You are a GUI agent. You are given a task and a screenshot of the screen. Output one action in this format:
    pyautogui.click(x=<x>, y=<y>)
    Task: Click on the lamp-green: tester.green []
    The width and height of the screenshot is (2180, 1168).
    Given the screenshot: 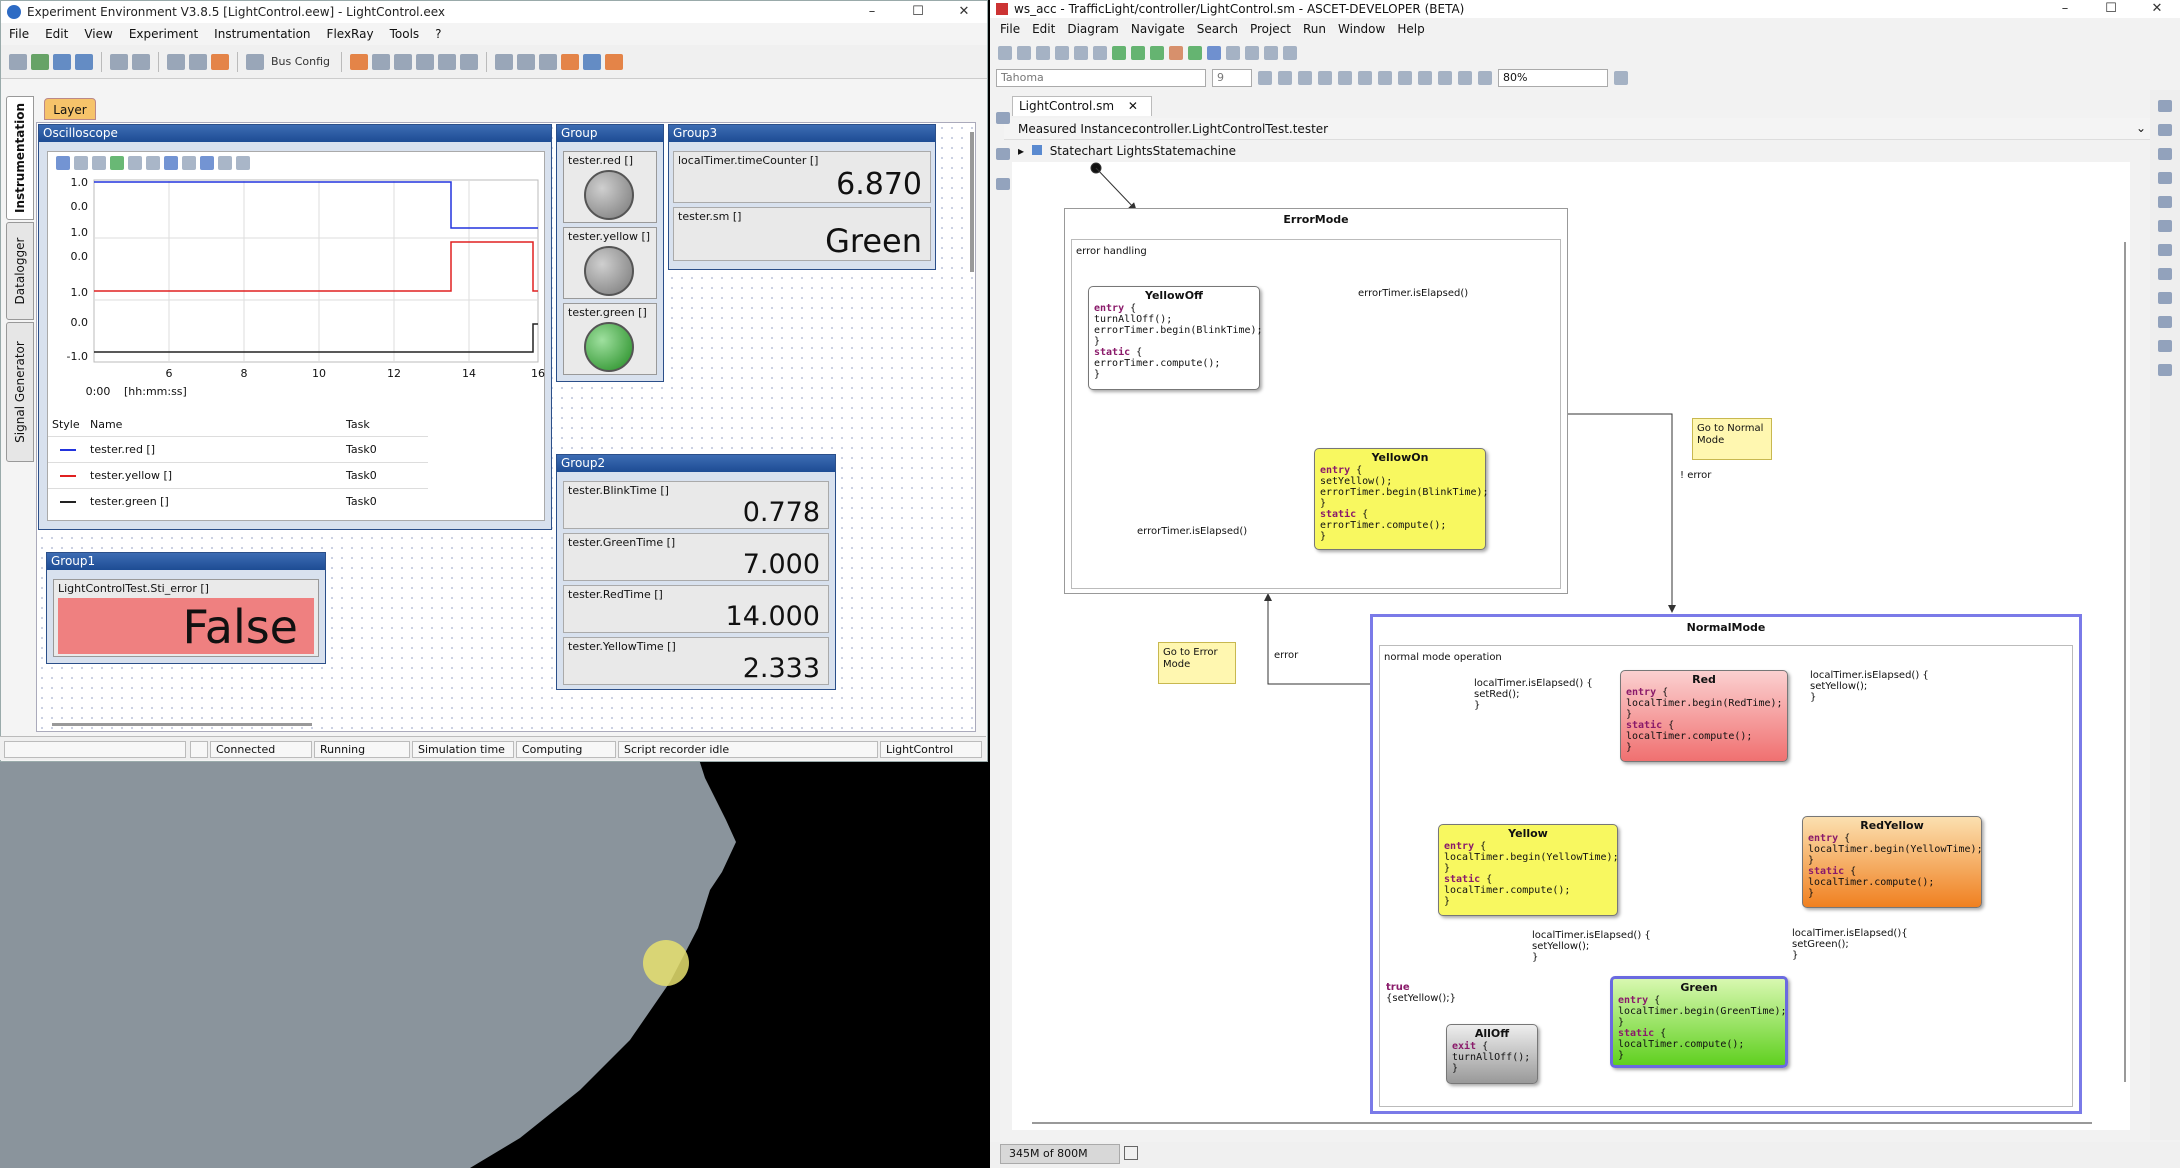 What is the action you would take?
    pyautogui.click(x=610, y=339)
    